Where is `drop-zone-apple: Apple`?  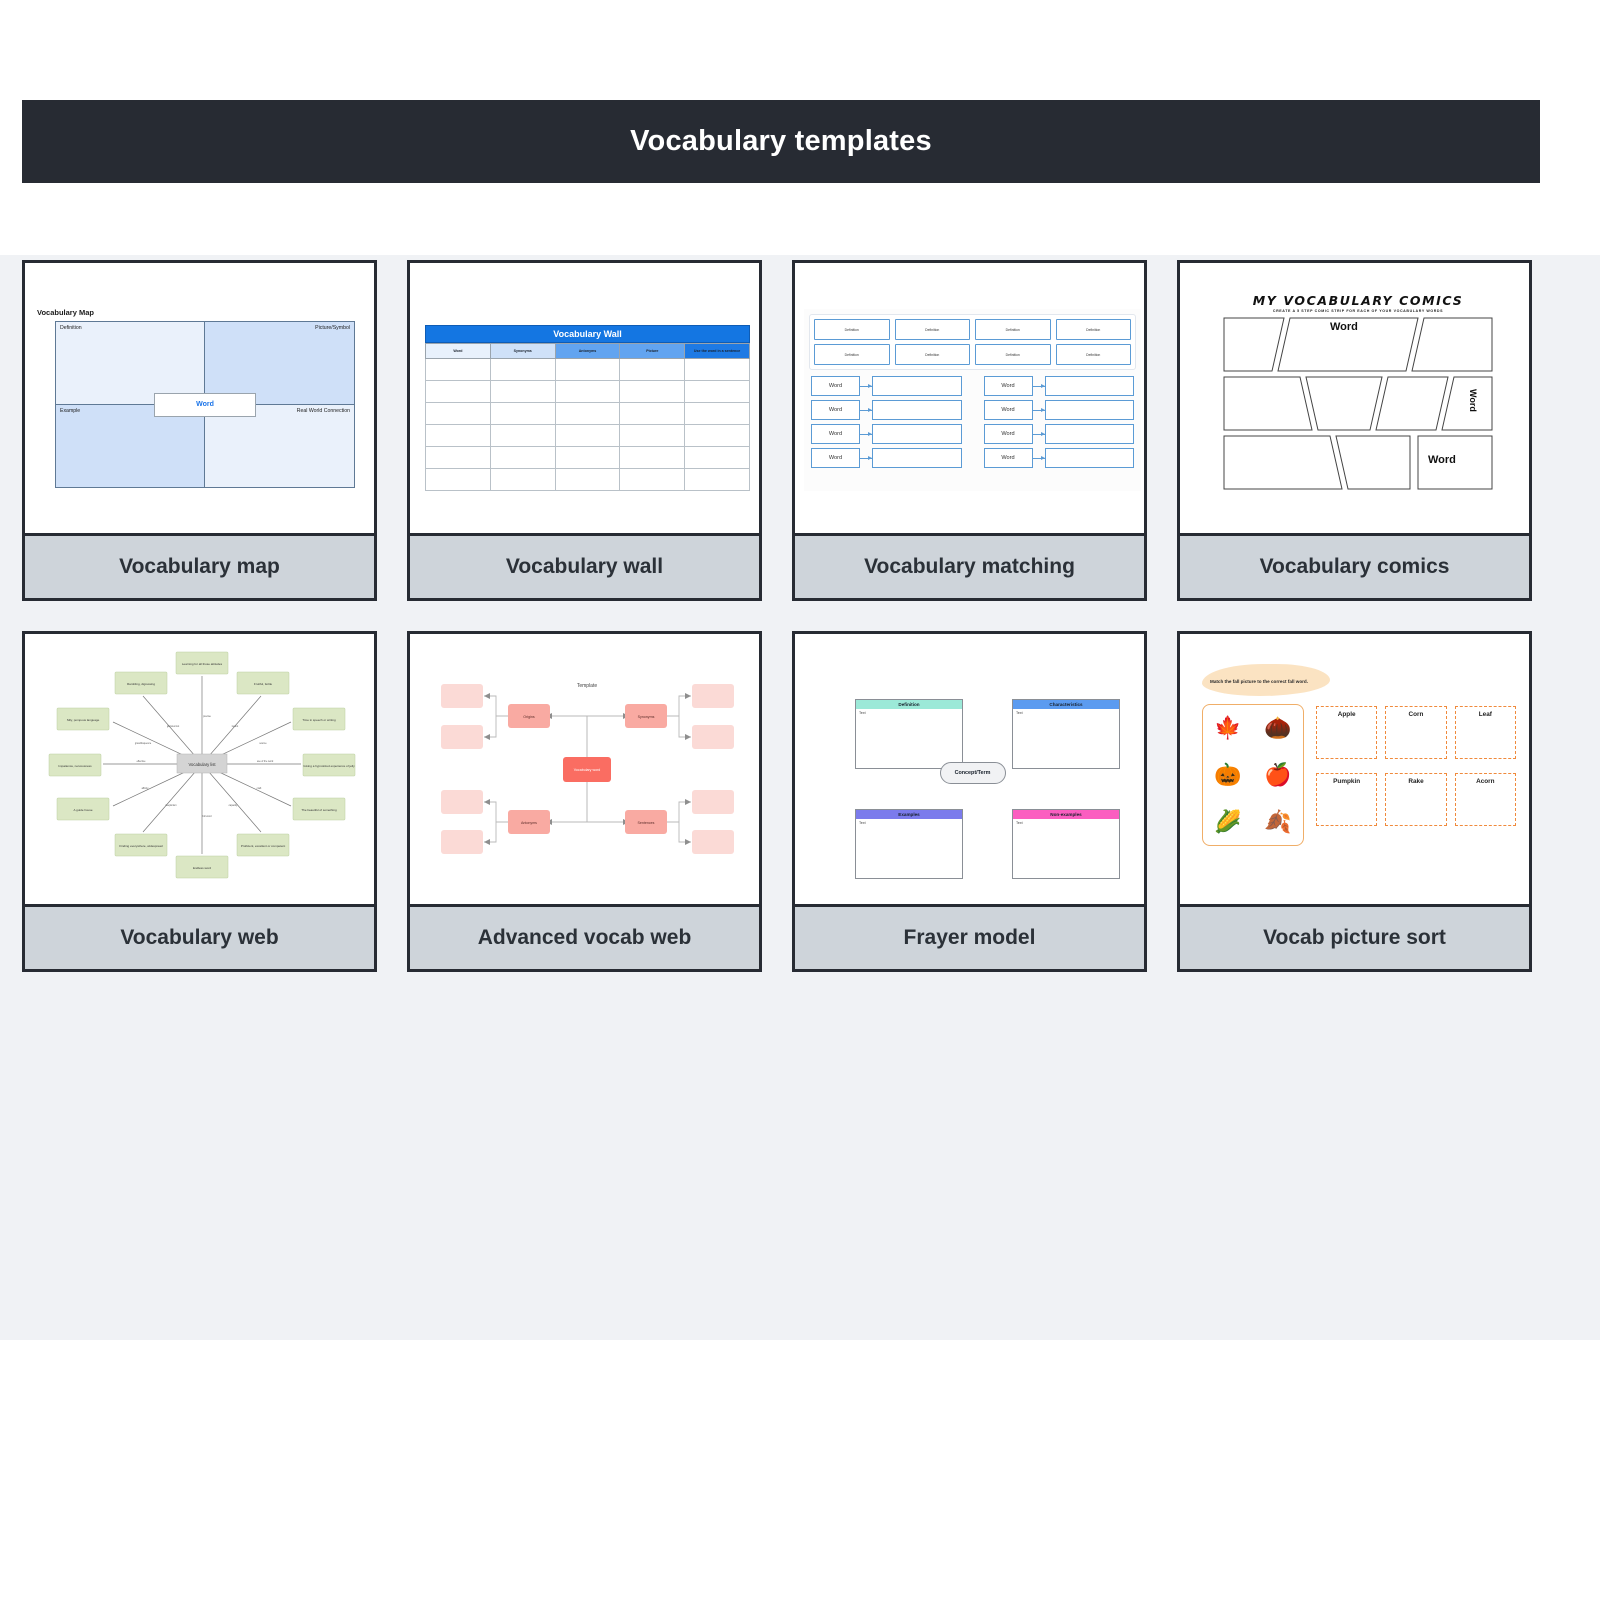
drop-zone-apple: Apple is located at coordinates (1347, 732).